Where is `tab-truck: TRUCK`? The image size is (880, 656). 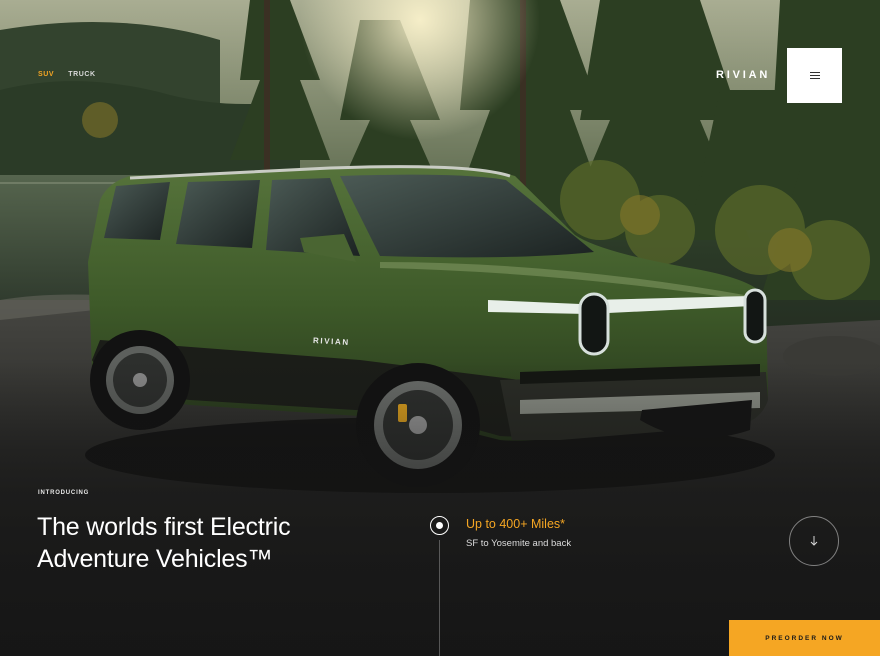
tab-truck: TRUCK is located at coordinates (82, 74).